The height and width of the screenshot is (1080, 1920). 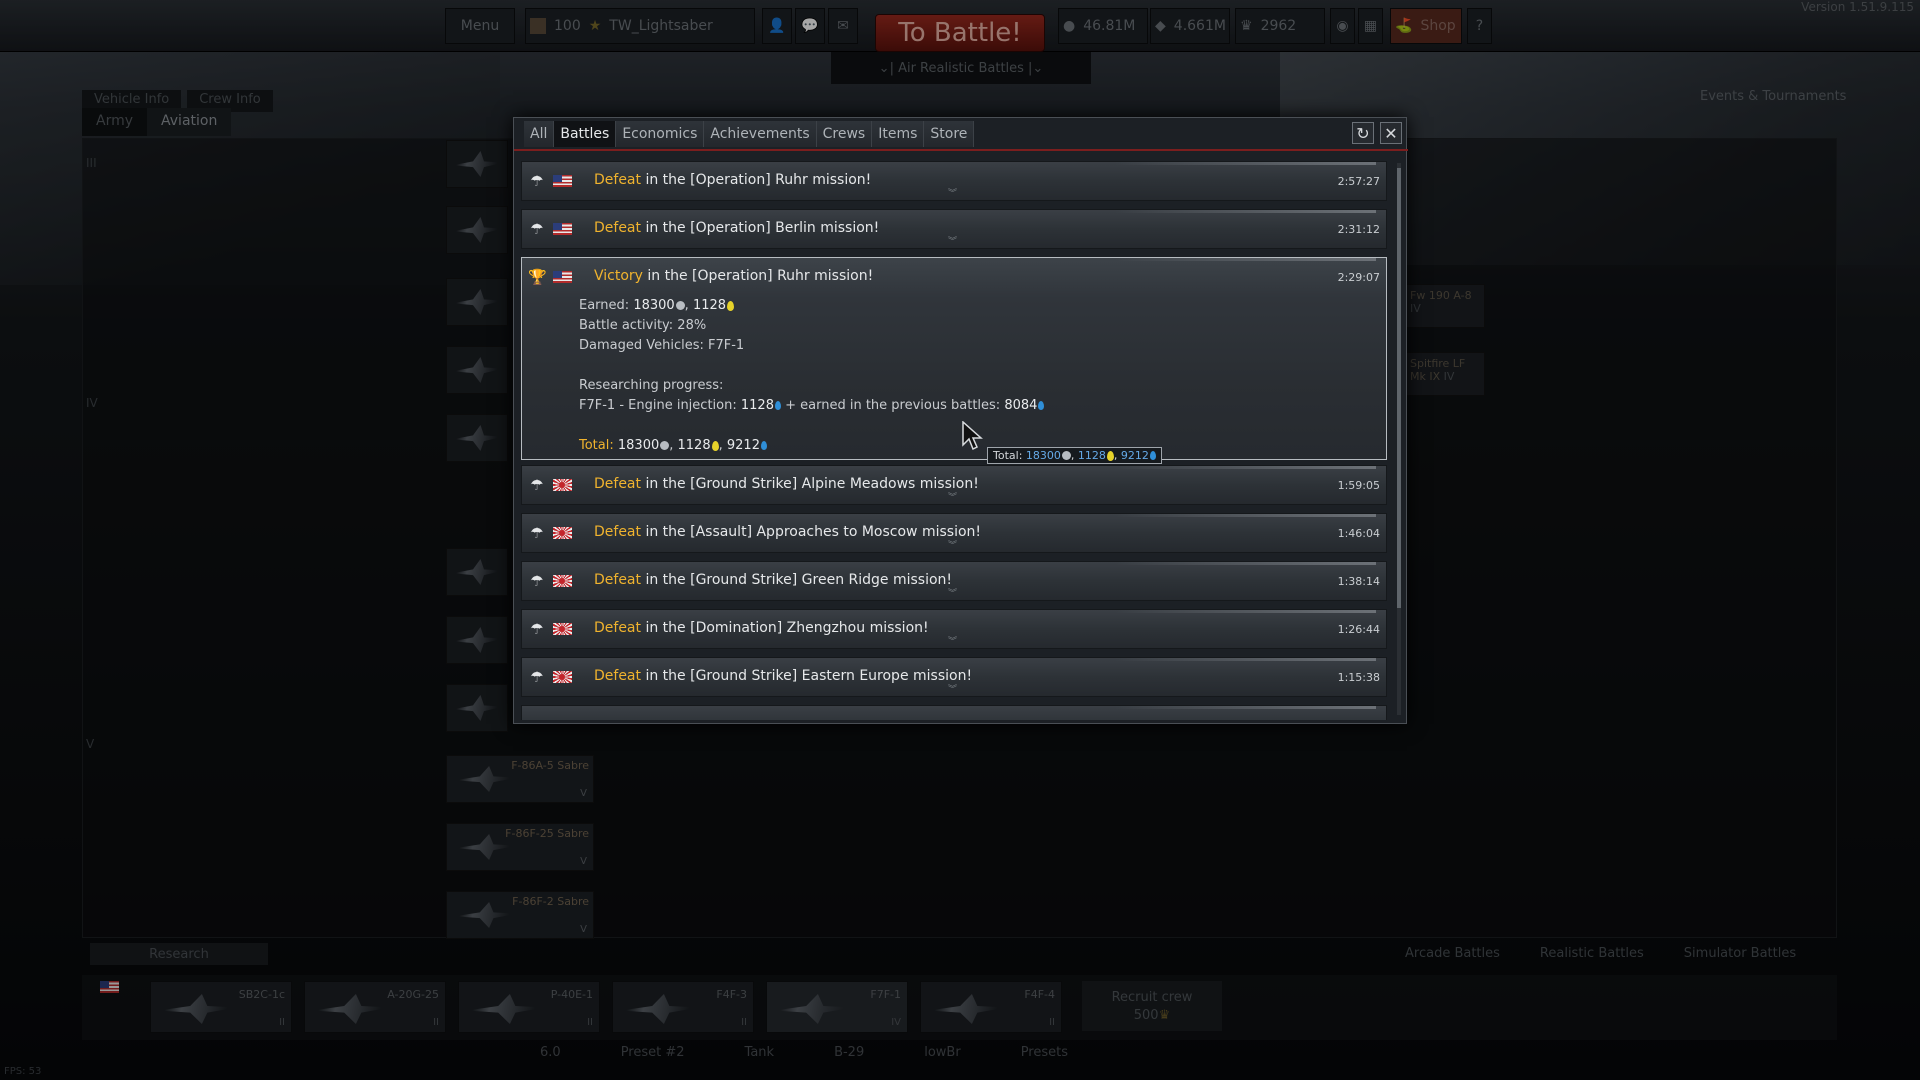 What do you see at coordinates (785, 628) in the screenshot?
I see `entry-mission: in the [Domination] Zhengzhou mission!` at bounding box center [785, 628].